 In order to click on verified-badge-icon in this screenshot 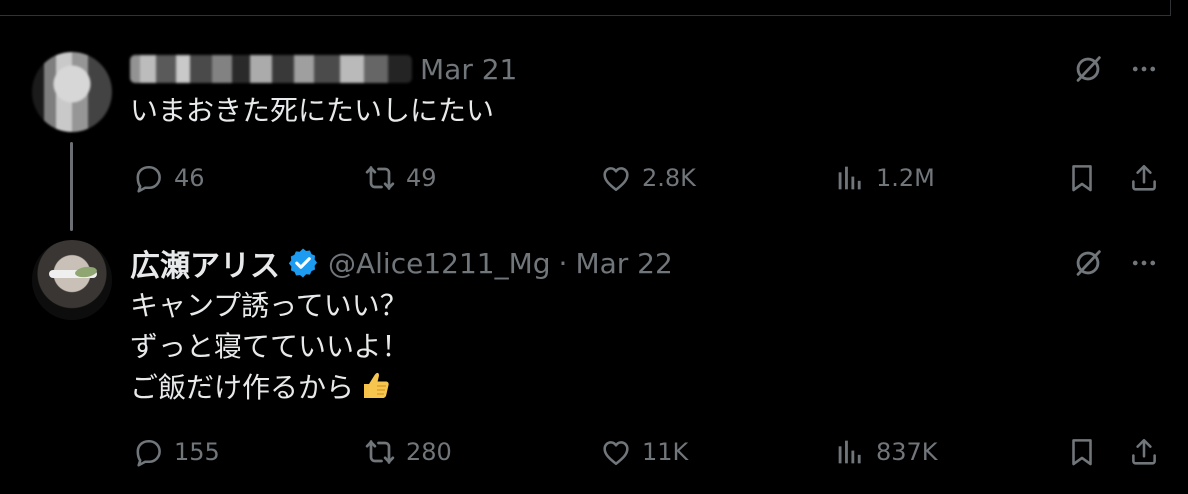, I will do `click(303, 263)`.